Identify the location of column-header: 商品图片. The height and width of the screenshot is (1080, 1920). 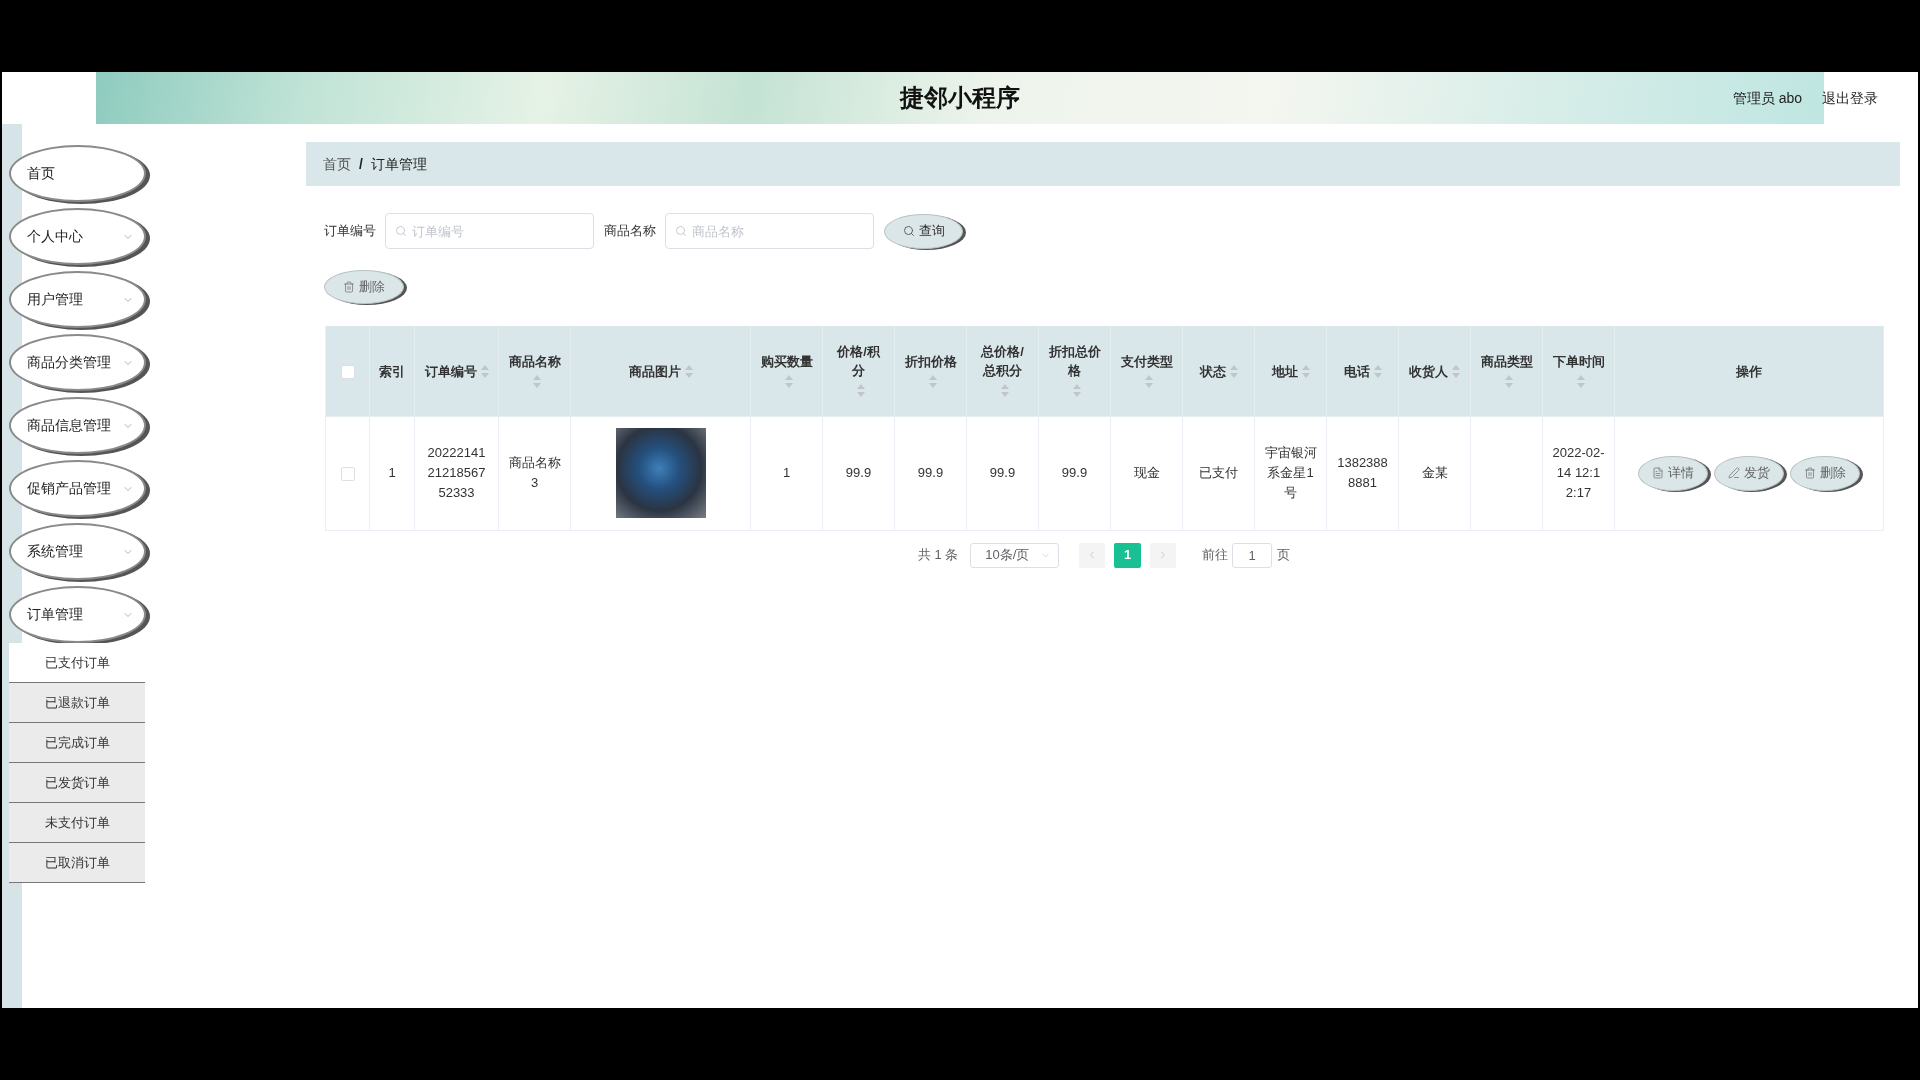
(654, 371).